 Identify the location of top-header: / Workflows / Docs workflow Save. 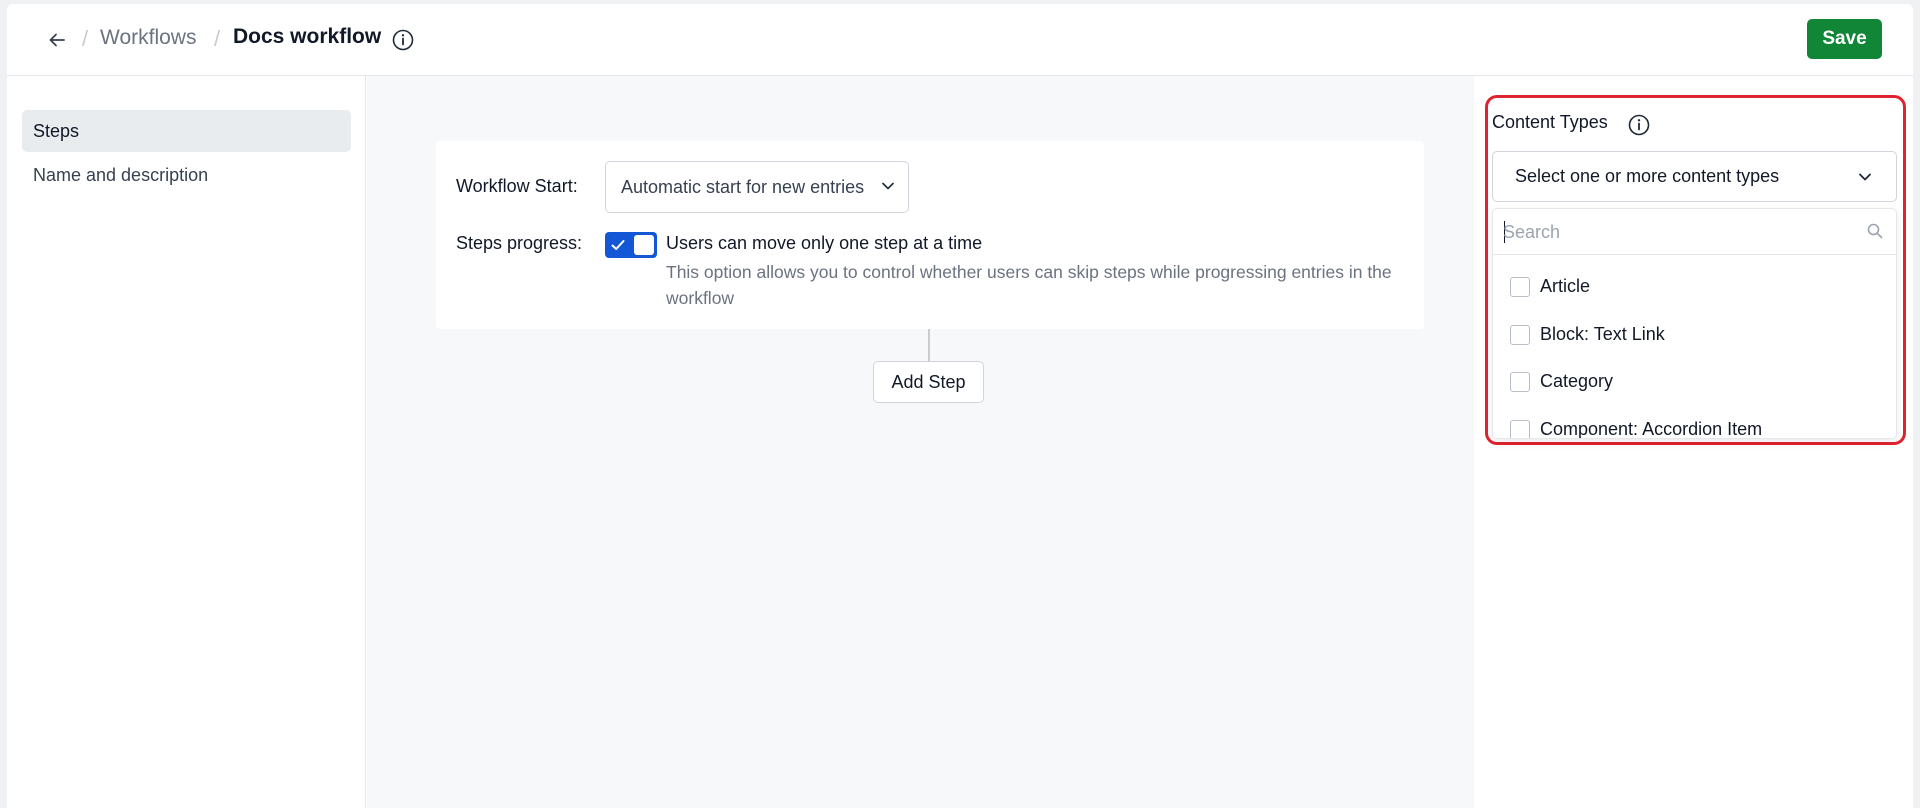
(960, 40).